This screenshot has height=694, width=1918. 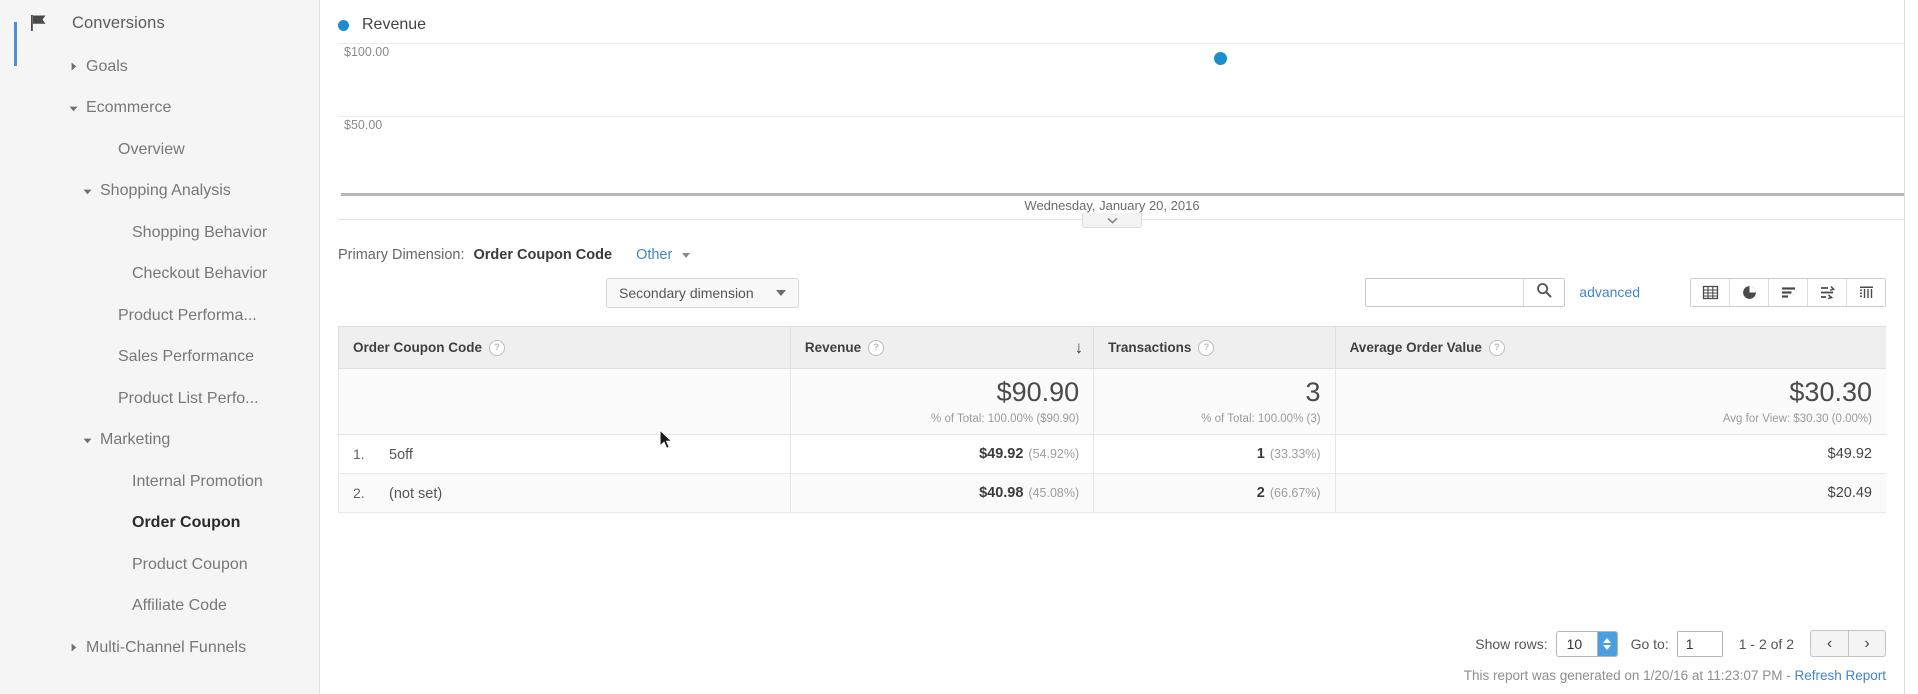 What do you see at coordinates (1260, 454) in the screenshot?
I see `row-transactions-value: 1` at bounding box center [1260, 454].